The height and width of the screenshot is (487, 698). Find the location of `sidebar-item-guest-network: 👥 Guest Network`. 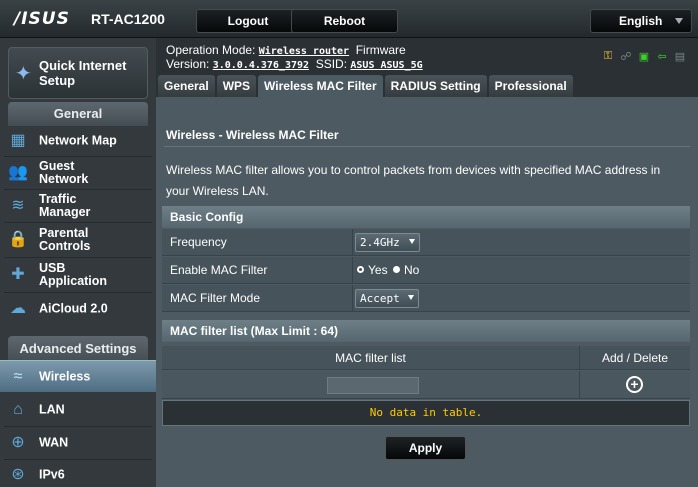

sidebar-item-guest-network: 👥 Guest Network is located at coordinates (78, 173).